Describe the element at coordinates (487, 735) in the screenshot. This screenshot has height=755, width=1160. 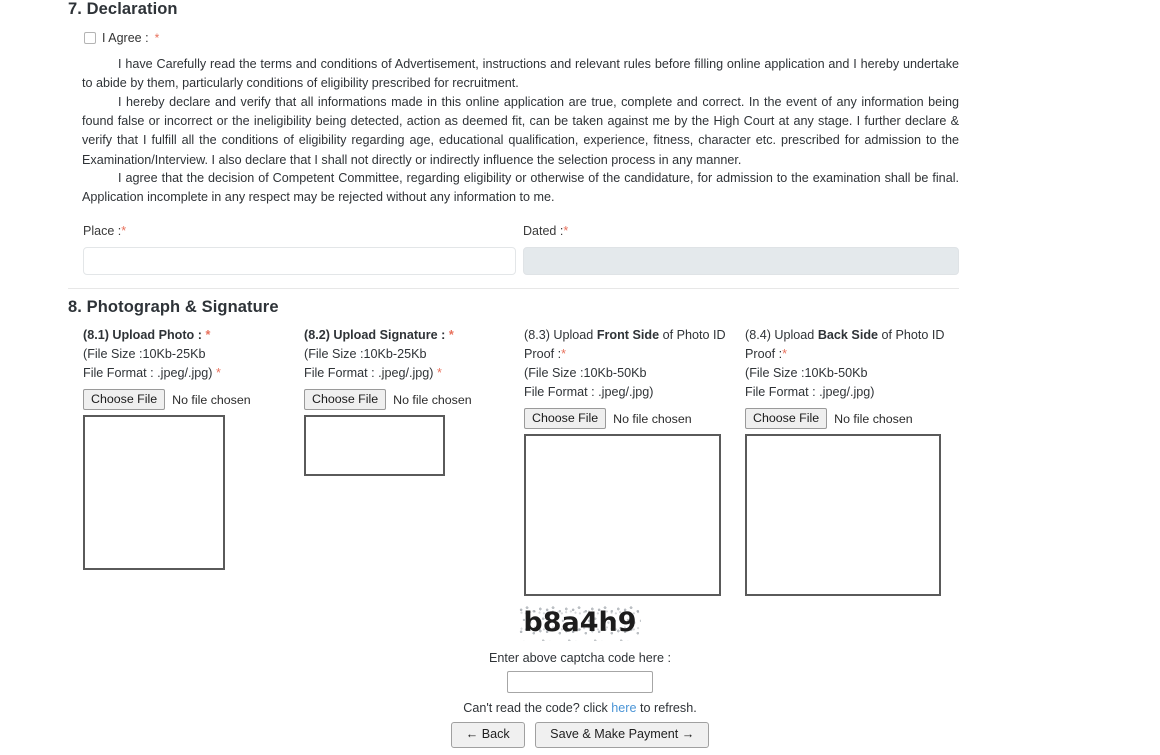
I see `back-button: ← Back` at that location.